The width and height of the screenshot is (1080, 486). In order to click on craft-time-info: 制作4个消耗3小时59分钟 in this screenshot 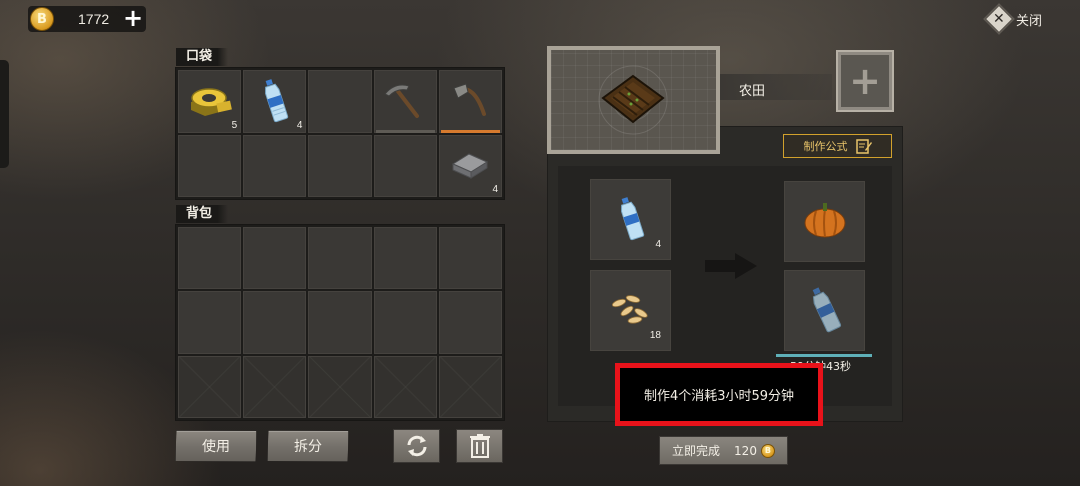, I will do `click(719, 394)`.